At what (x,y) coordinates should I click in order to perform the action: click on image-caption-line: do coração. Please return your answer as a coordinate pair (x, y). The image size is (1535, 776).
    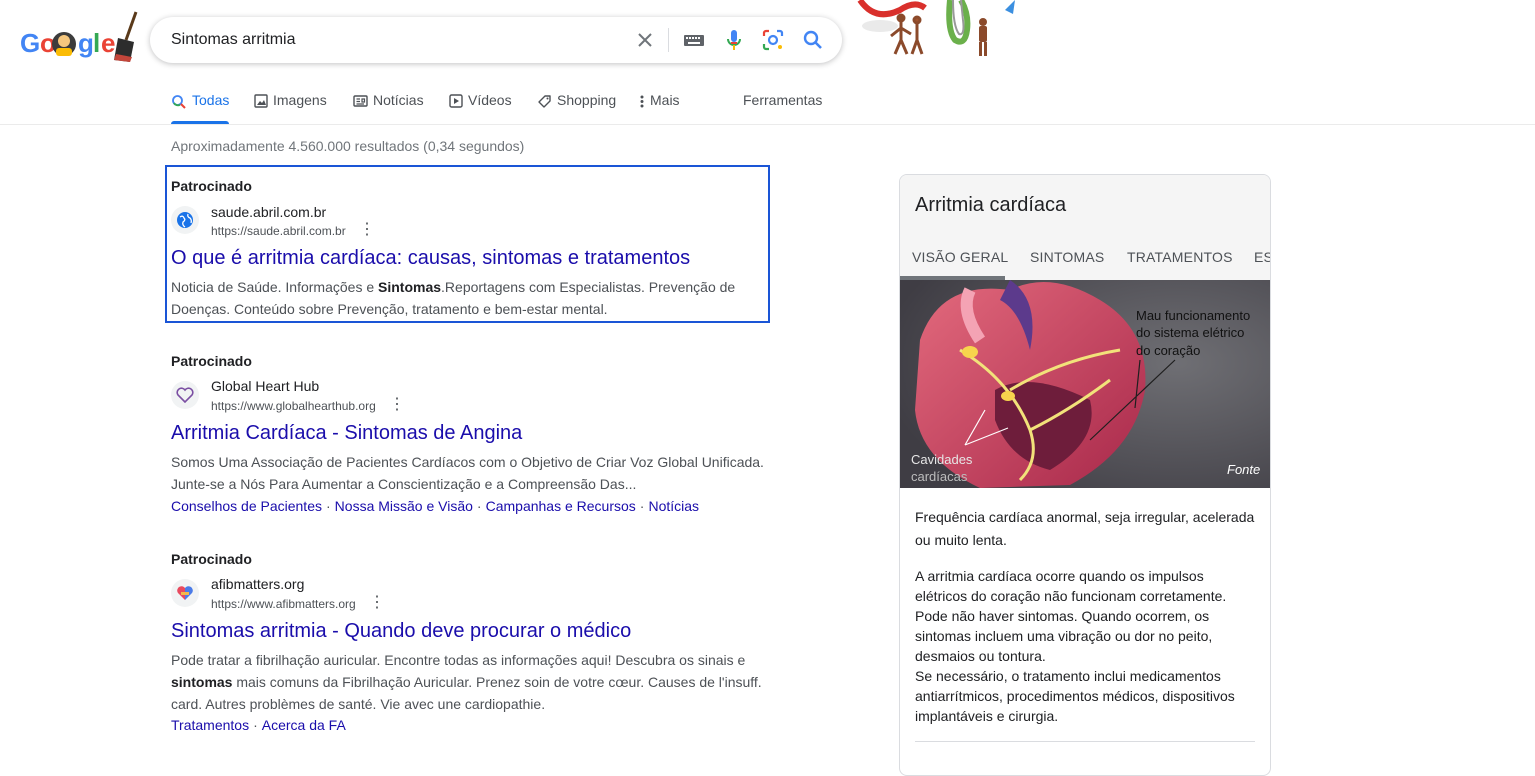
    Looking at the image, I should click on (1168, 350).